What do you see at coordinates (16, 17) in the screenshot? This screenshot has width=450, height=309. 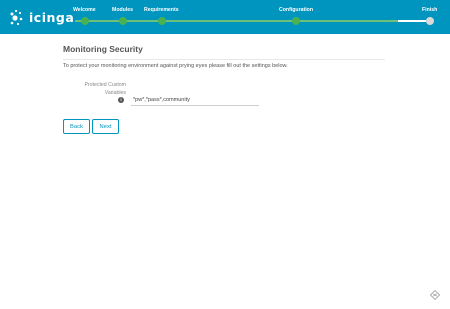 I see `icinga-logo-mark-icon` at bounding box center [16, 17].